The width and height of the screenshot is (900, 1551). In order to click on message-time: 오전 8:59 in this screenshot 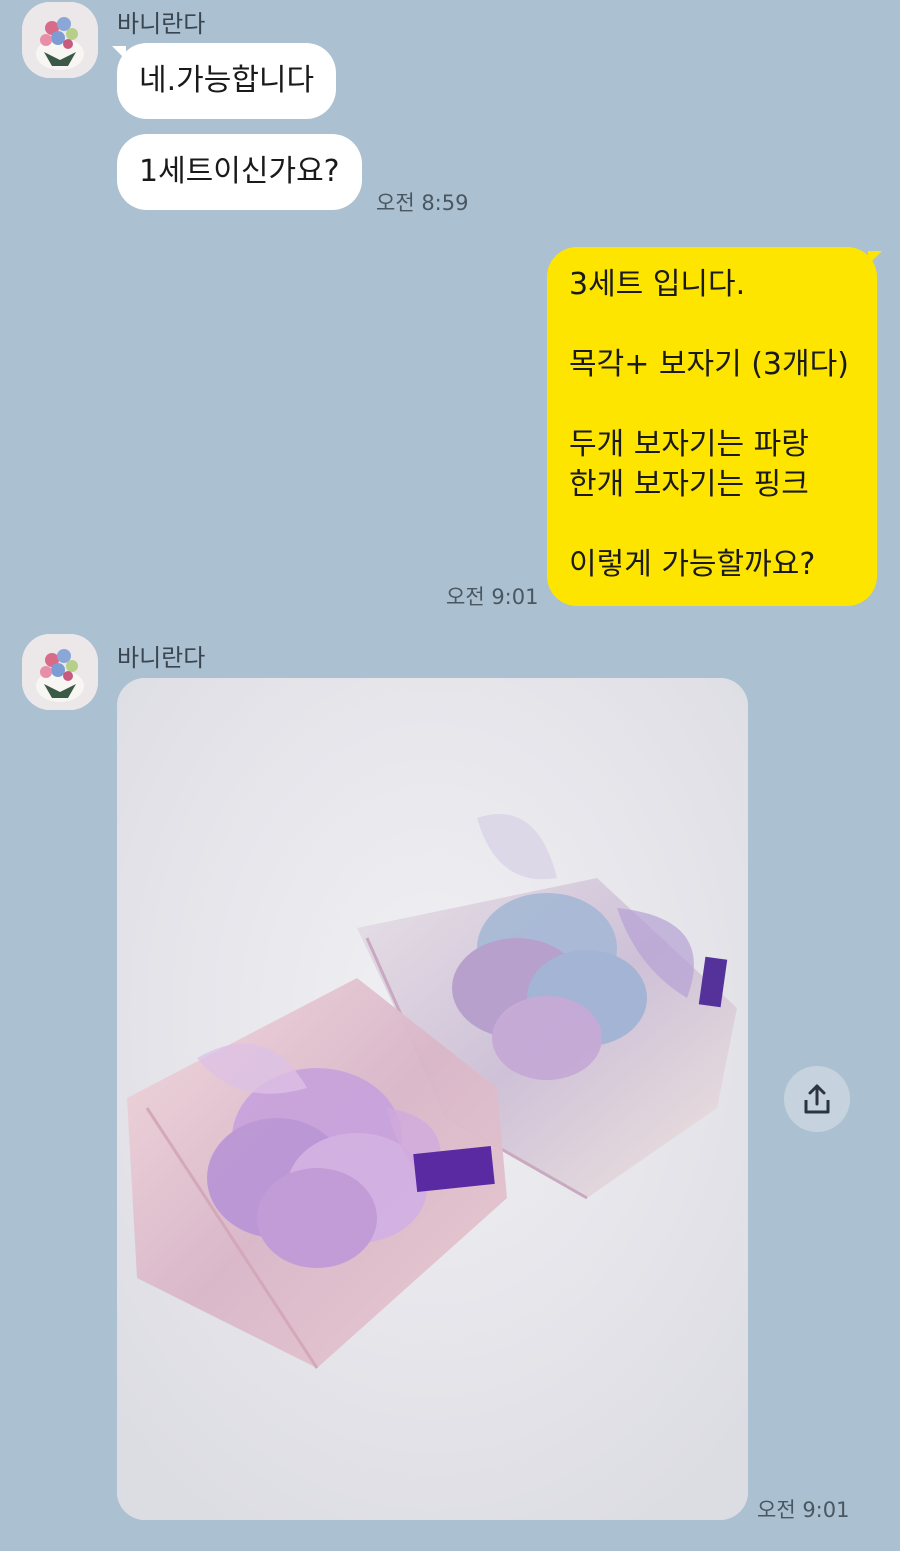, I will do `click(422, 203)`.